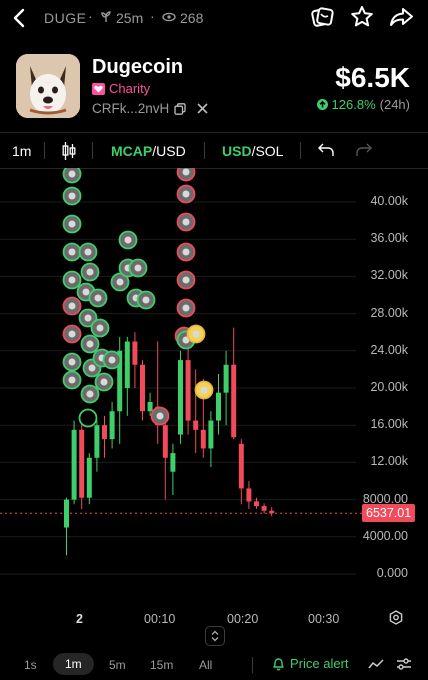 This screenshot has width=428, height=680. I want to click on expand-chart-button, so click(215, 636).